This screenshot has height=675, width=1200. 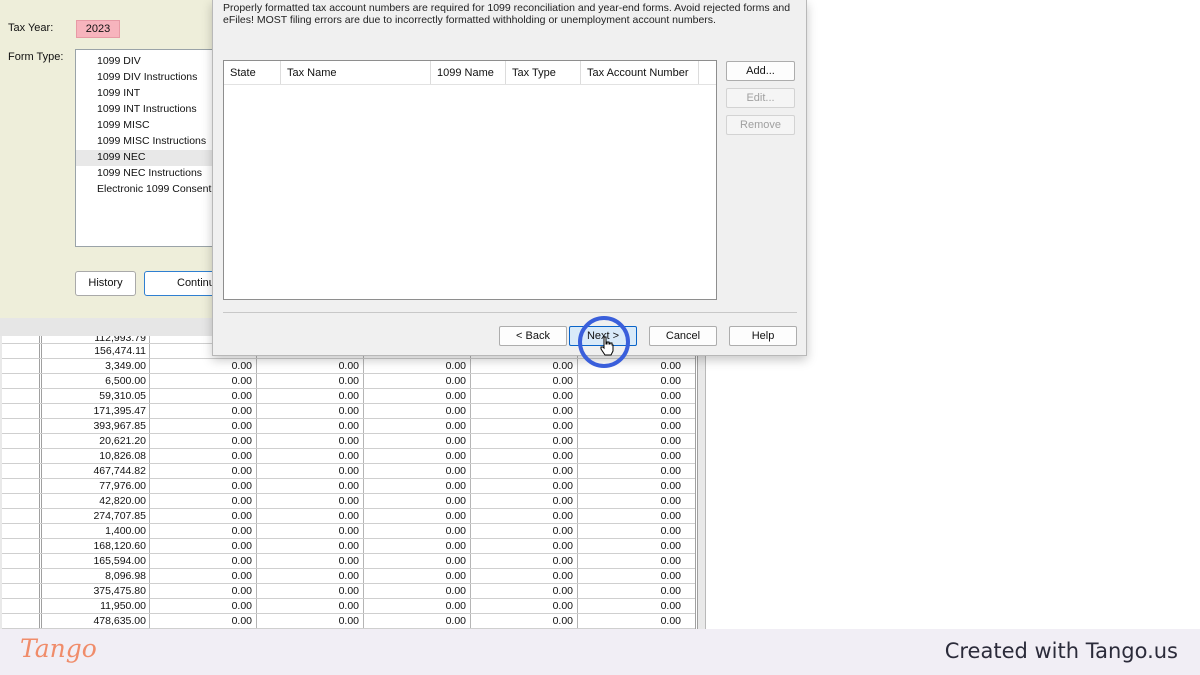 What do you see at coordinates (96, 561) in the screenshot?
I see `amount-cell: 165,594.00` at bounding box center [96, 561].